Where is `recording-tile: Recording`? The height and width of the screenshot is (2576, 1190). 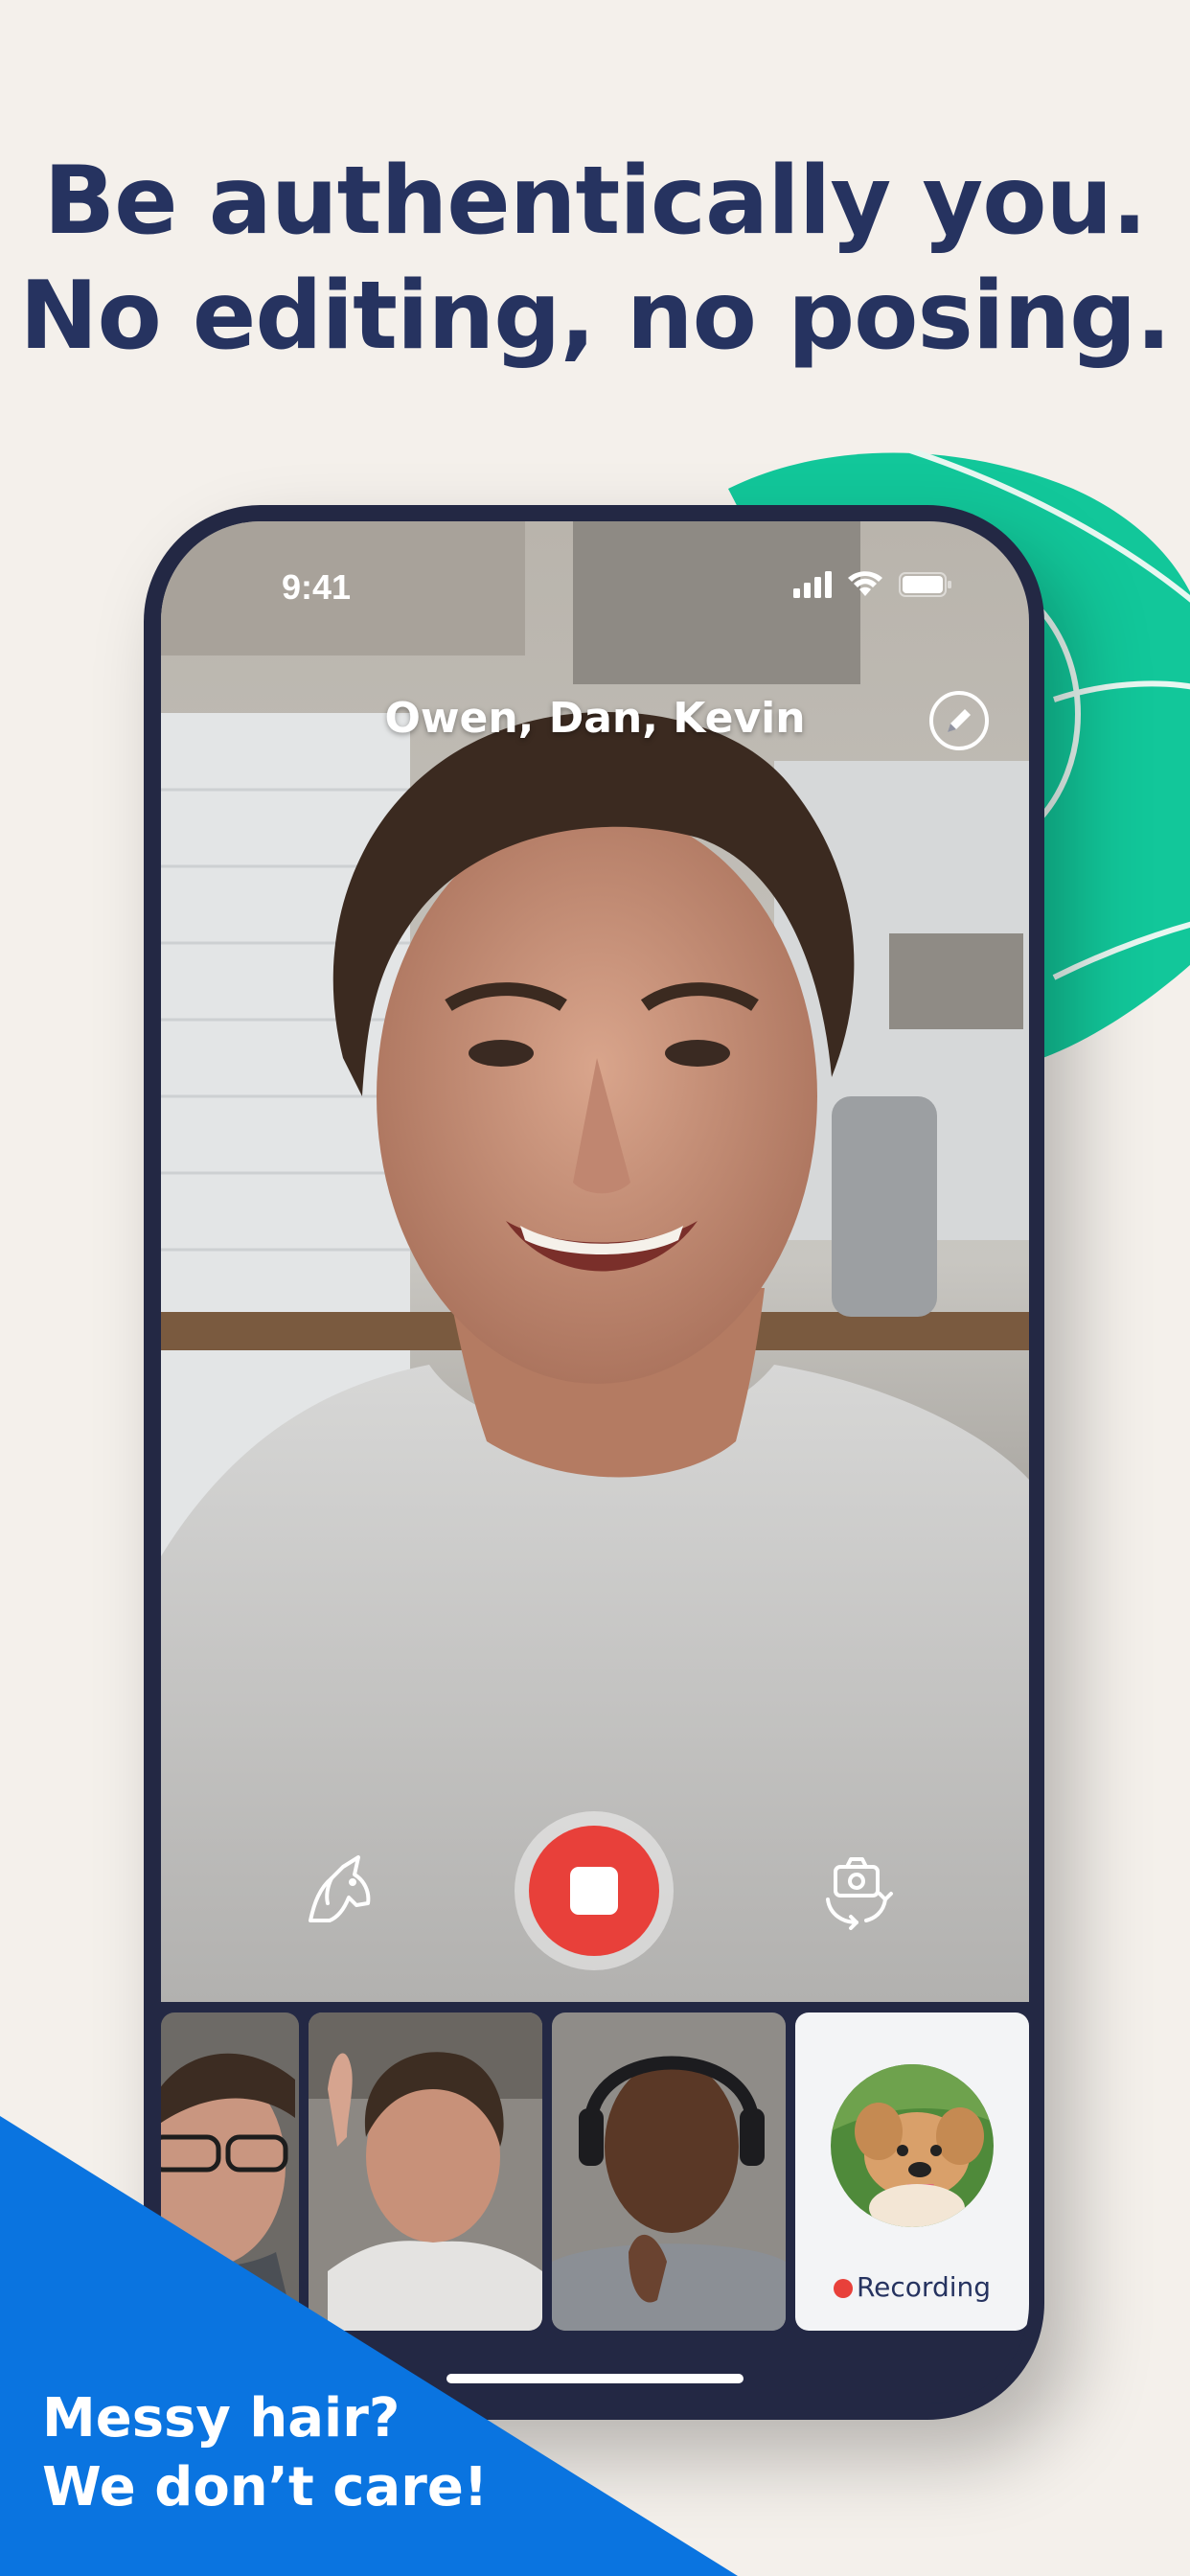
recording-tile: Recording is located at coordinates (912, 2171).